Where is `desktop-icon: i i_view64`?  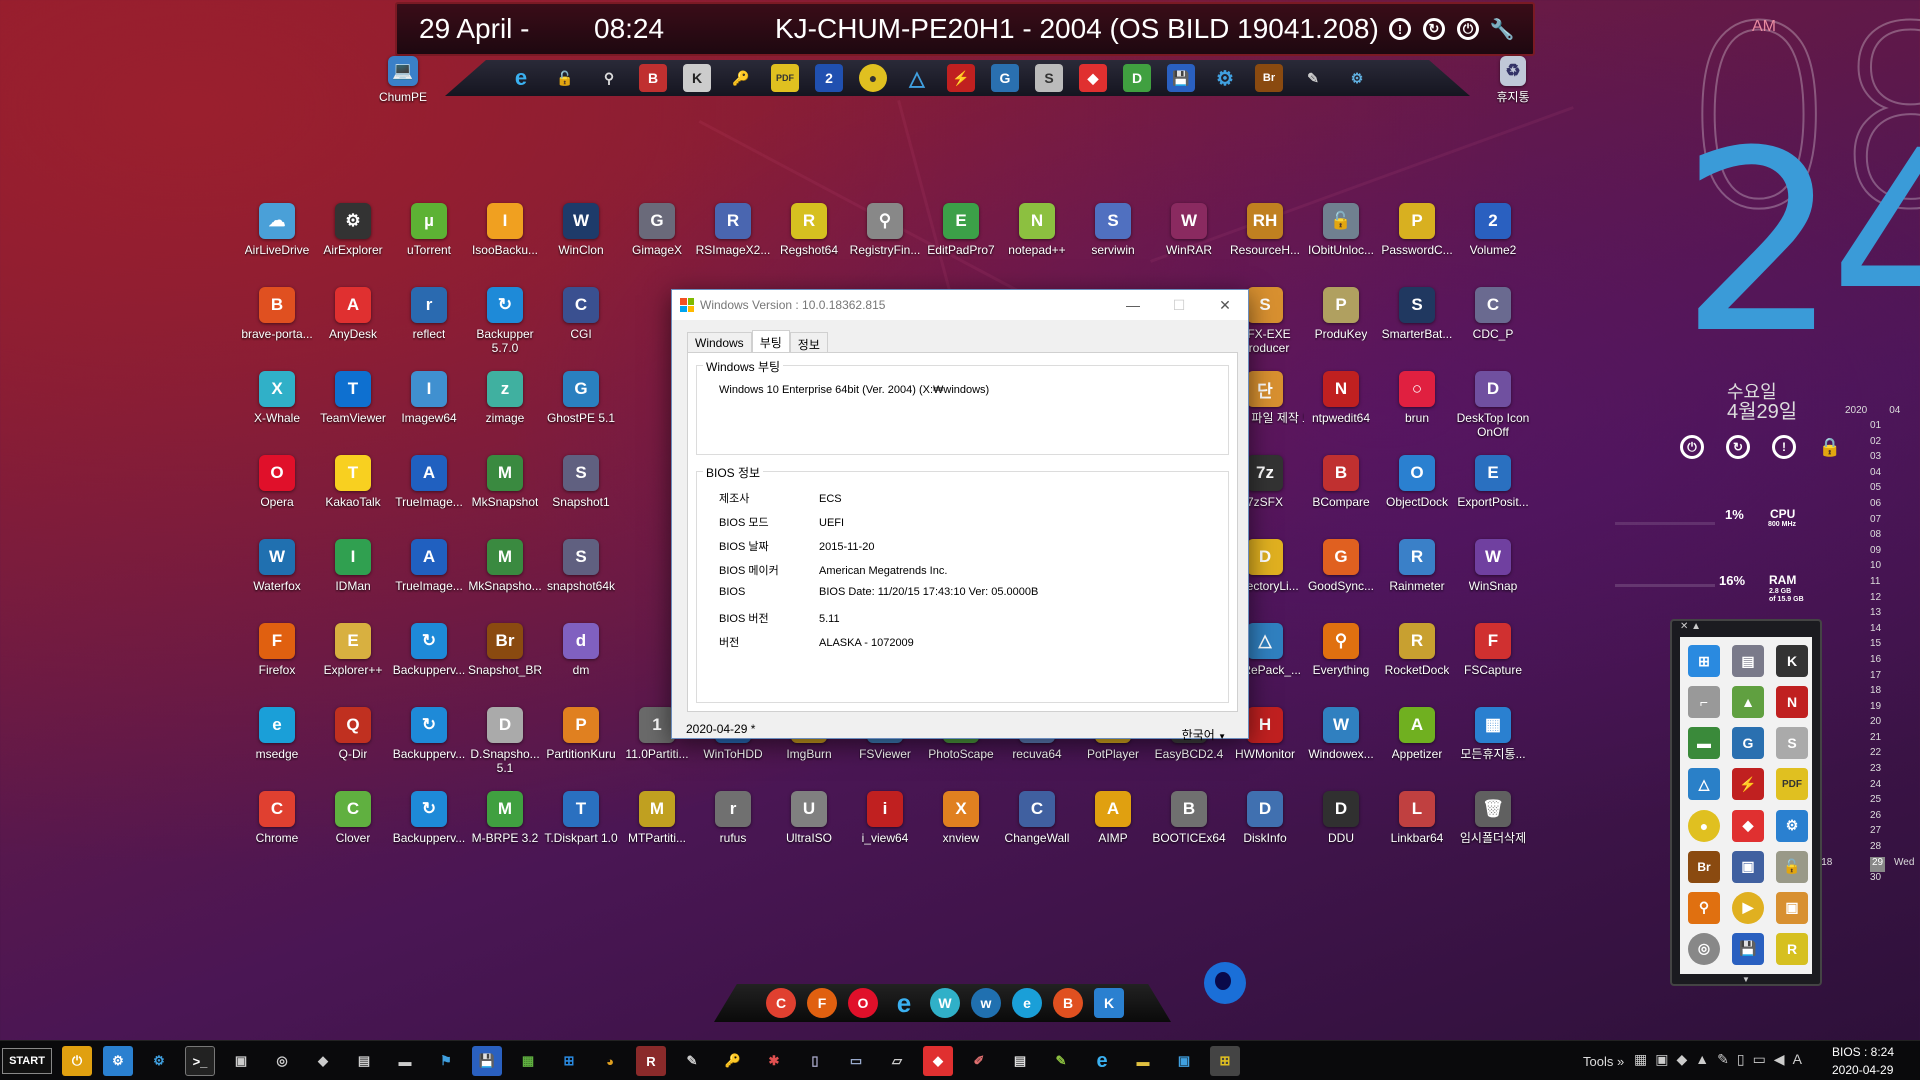 desktop-icon: i i_view64 is located at coordinates (885, 818).